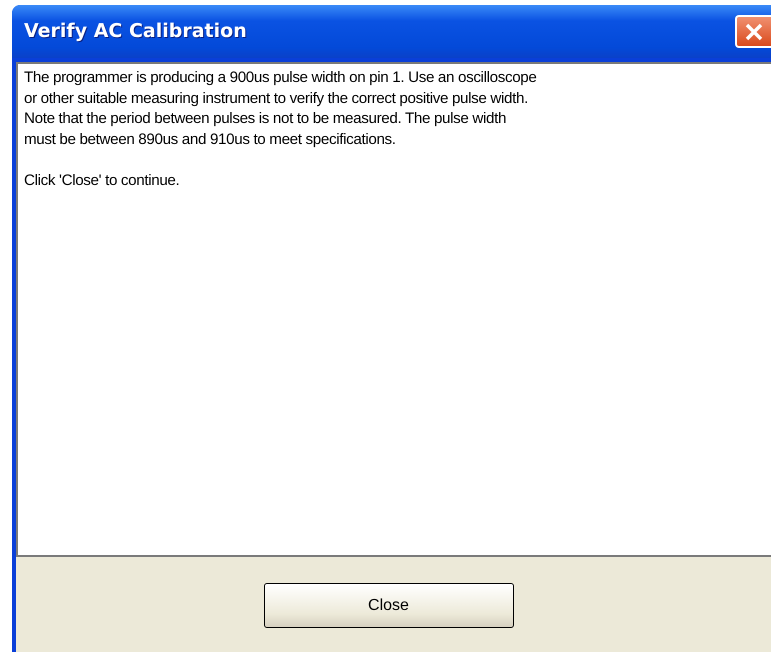 The height and width of the screenshot is (652, 771). I want to click on message-text: The programmer is producing a 900us pulse width on pin 1. Use an oscilloscope or other suitable measuring instrument to verify the correct positive pulse width. Note that the period between pulses is not to be measured. The pulse width must be between 890us and 910us to meet specifications., so click(281, 109).